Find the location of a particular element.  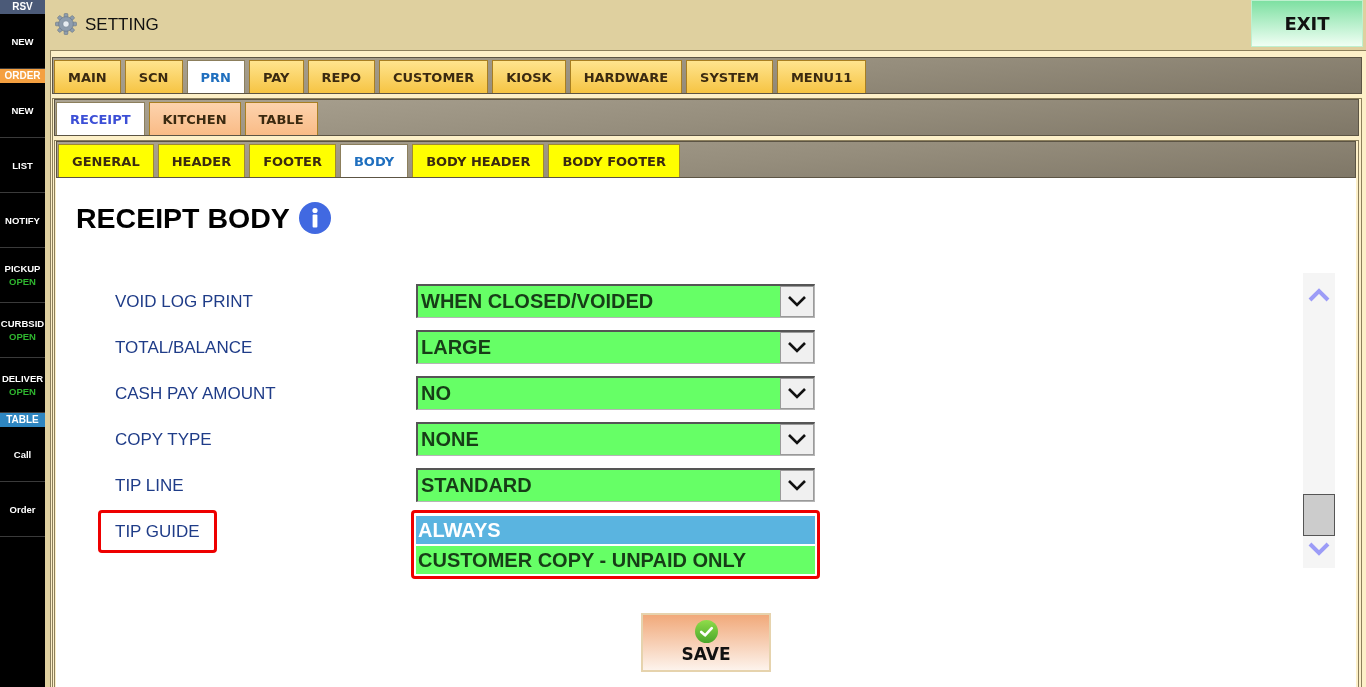

scrollbar-thumb is located at coordinates (1319, 515).